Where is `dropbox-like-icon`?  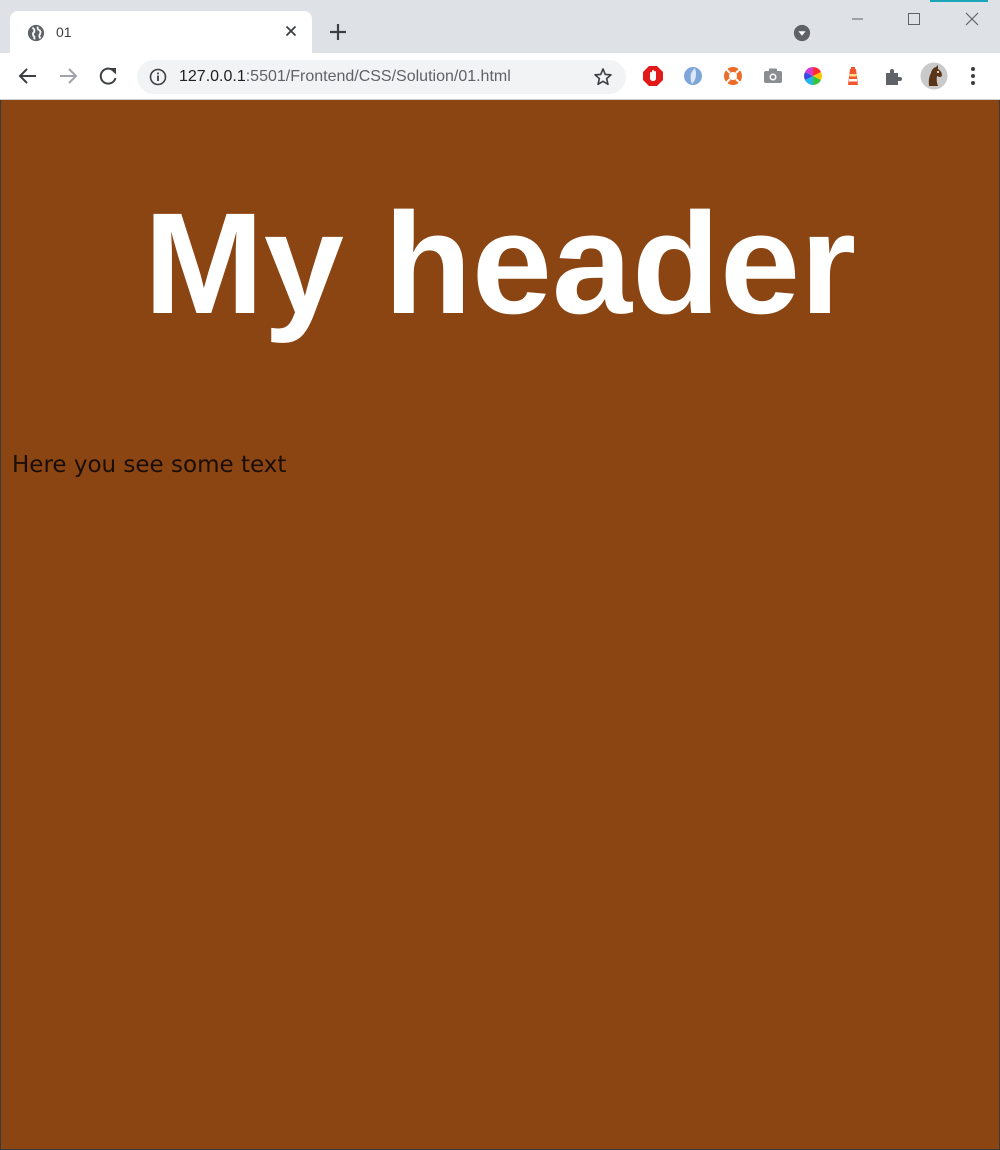
dropbox-like-icon is located at coordinates (693, 76).